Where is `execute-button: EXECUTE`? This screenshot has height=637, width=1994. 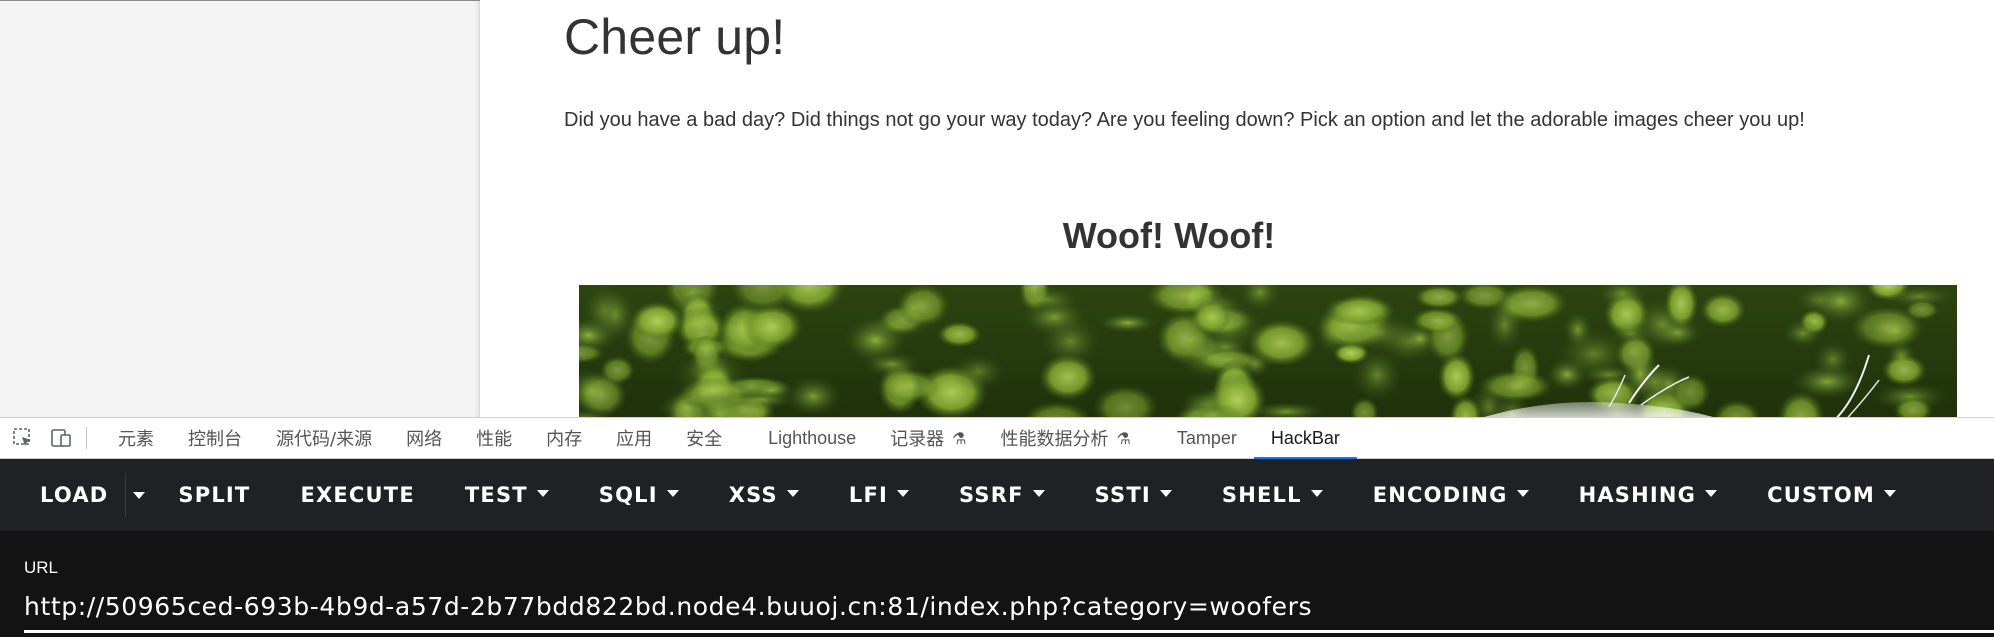 execute-button: EXECUTE is located at coordinates (357, 495).